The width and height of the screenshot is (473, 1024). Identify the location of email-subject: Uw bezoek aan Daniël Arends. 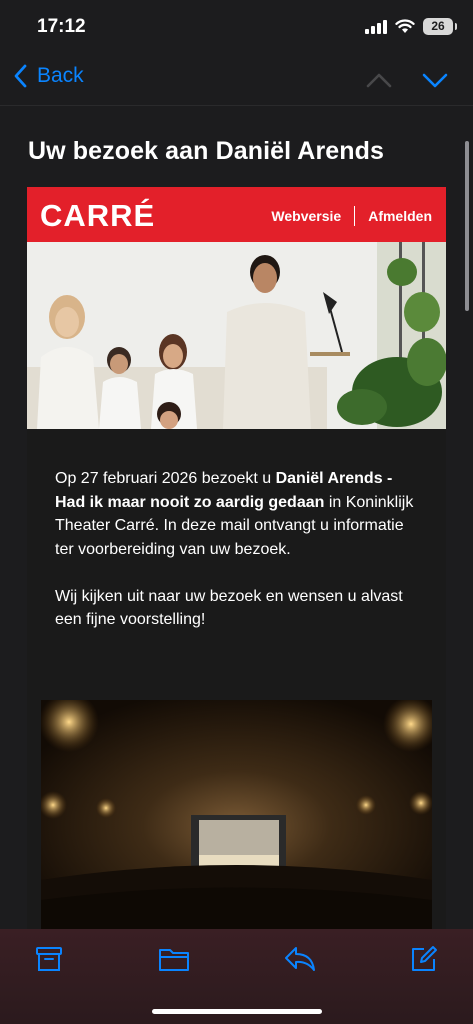
(206, 151).